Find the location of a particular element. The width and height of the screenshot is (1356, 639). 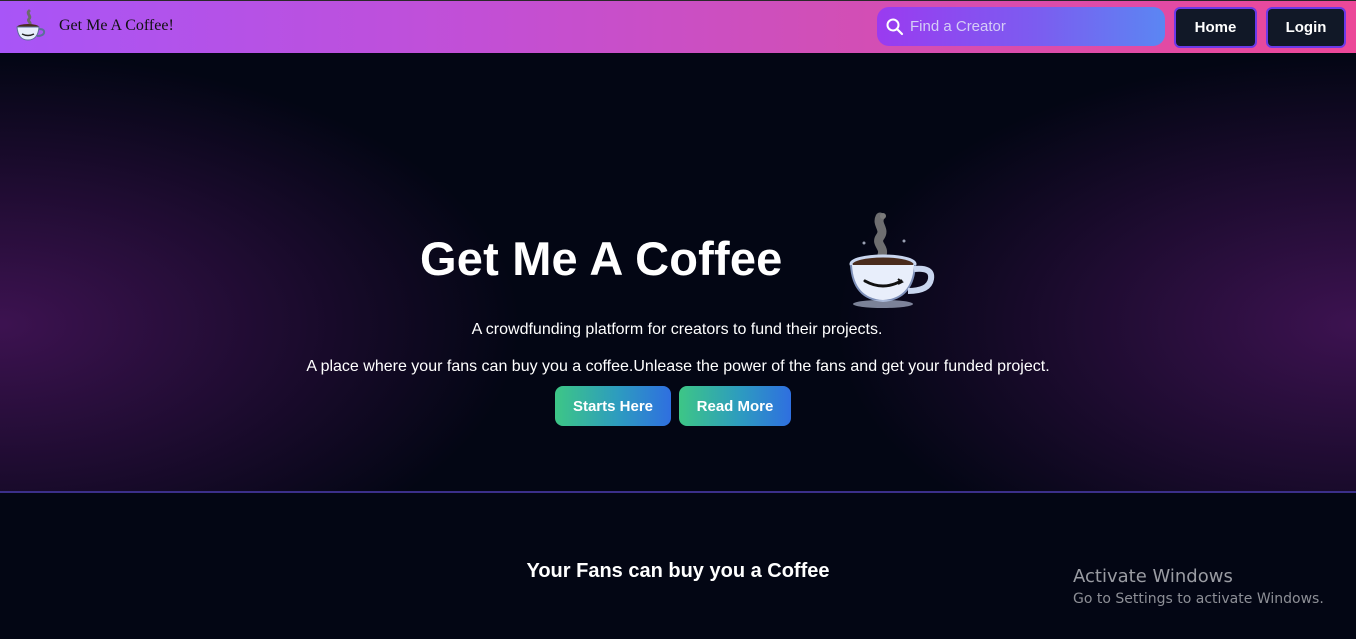

navbar: Get Me A Coffee! Home Login is located at coordinates (678, 26).